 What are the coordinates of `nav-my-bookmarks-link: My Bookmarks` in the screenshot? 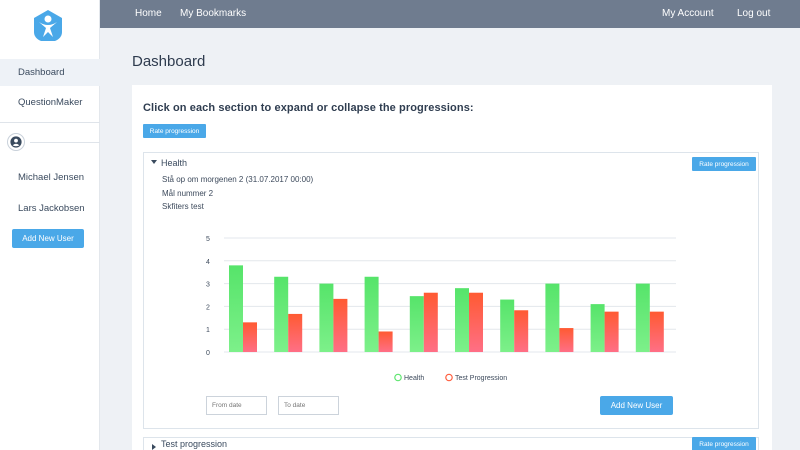 It's located at (213, 14).